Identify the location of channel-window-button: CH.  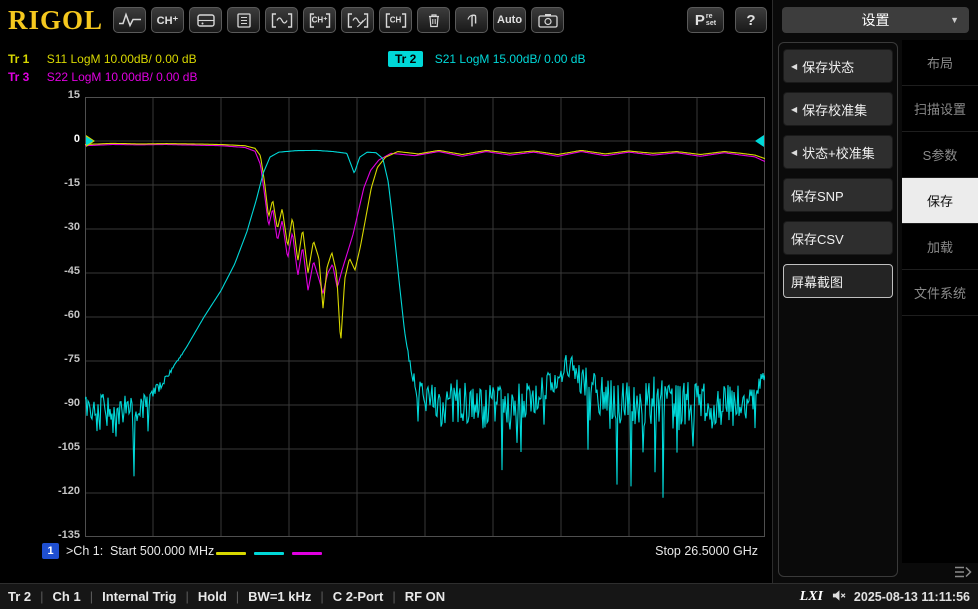
(396, 20).